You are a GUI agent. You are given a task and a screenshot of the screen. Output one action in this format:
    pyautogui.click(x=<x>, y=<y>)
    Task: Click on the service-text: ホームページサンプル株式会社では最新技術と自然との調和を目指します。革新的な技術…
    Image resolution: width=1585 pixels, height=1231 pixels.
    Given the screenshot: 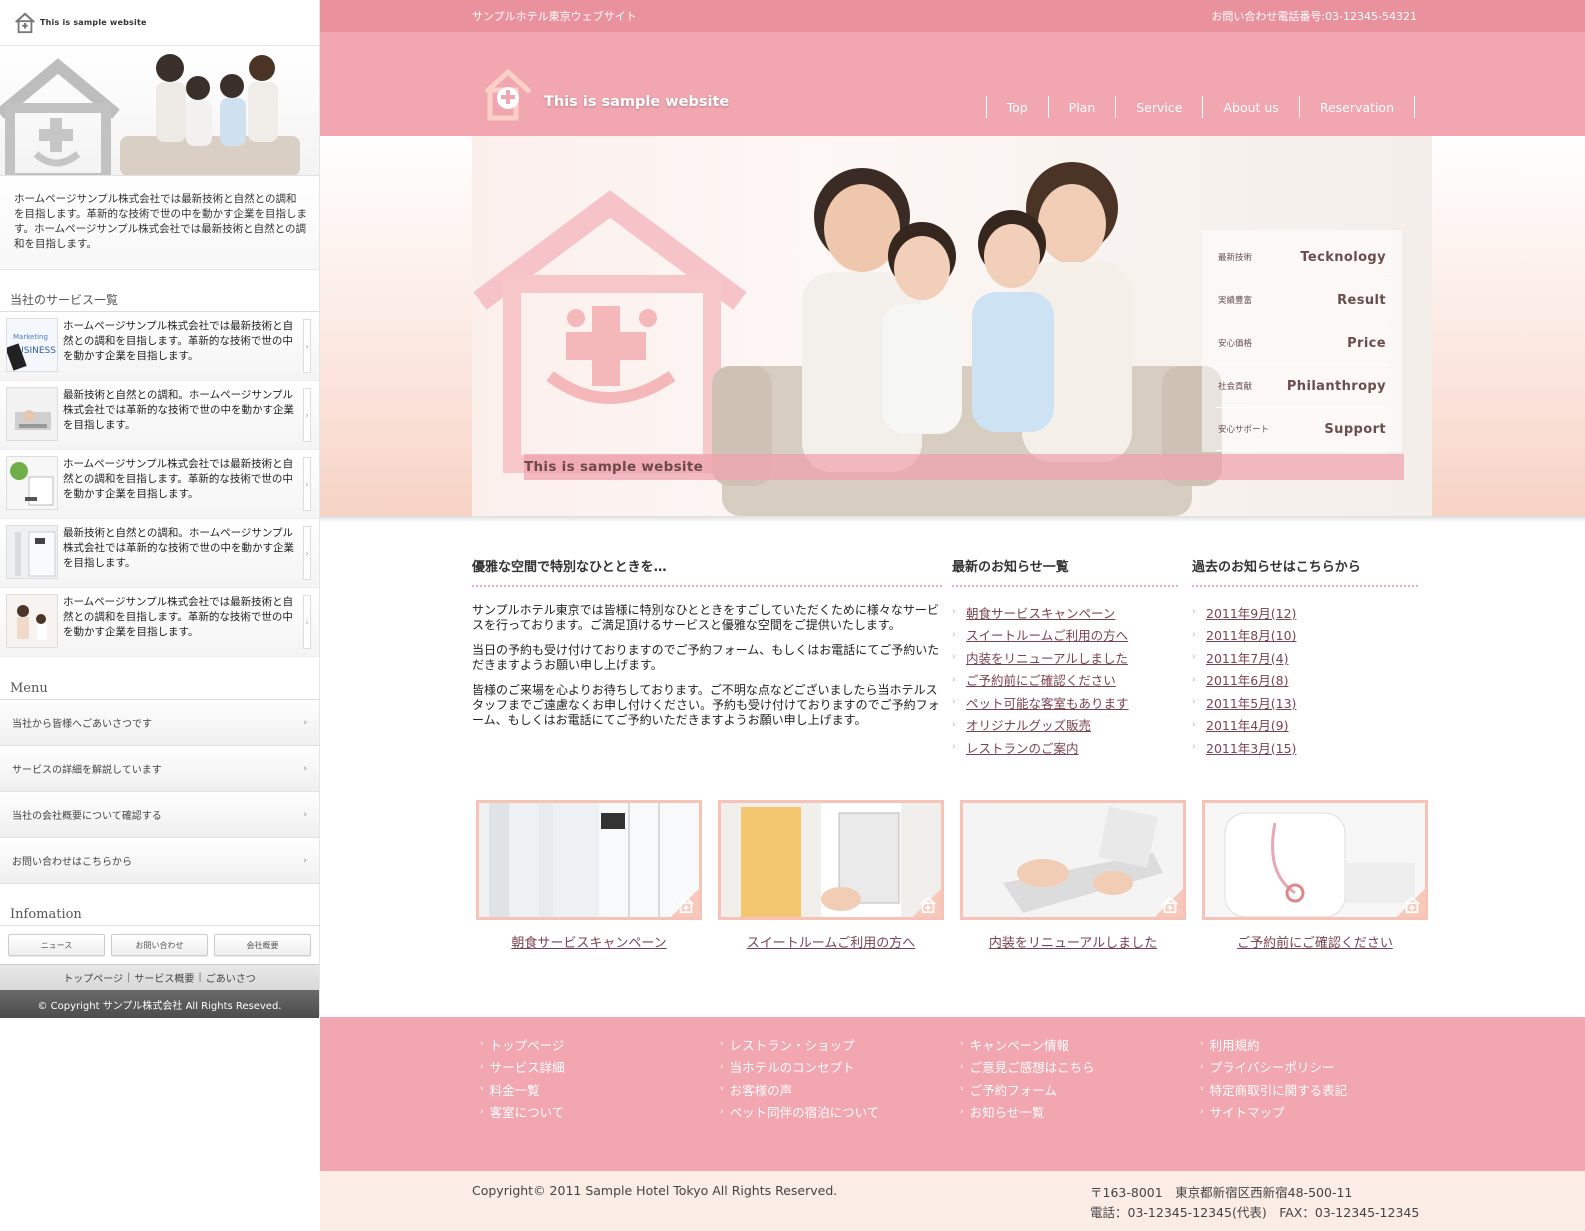 What is the action you would take?
    pyautogui.click(x=178, y=341)
    